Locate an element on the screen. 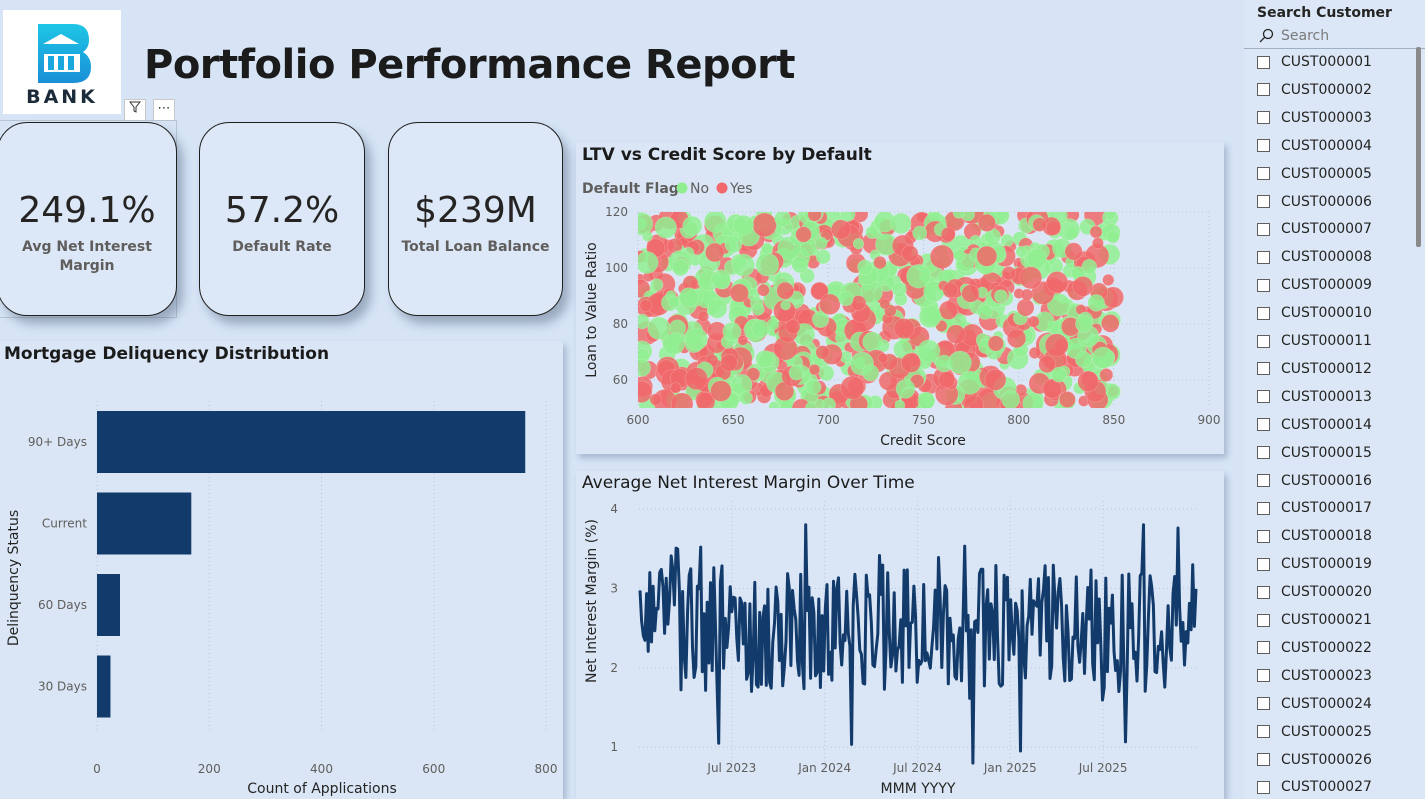  customer-item: CUST000019 is located at coordinates (1314, 564).